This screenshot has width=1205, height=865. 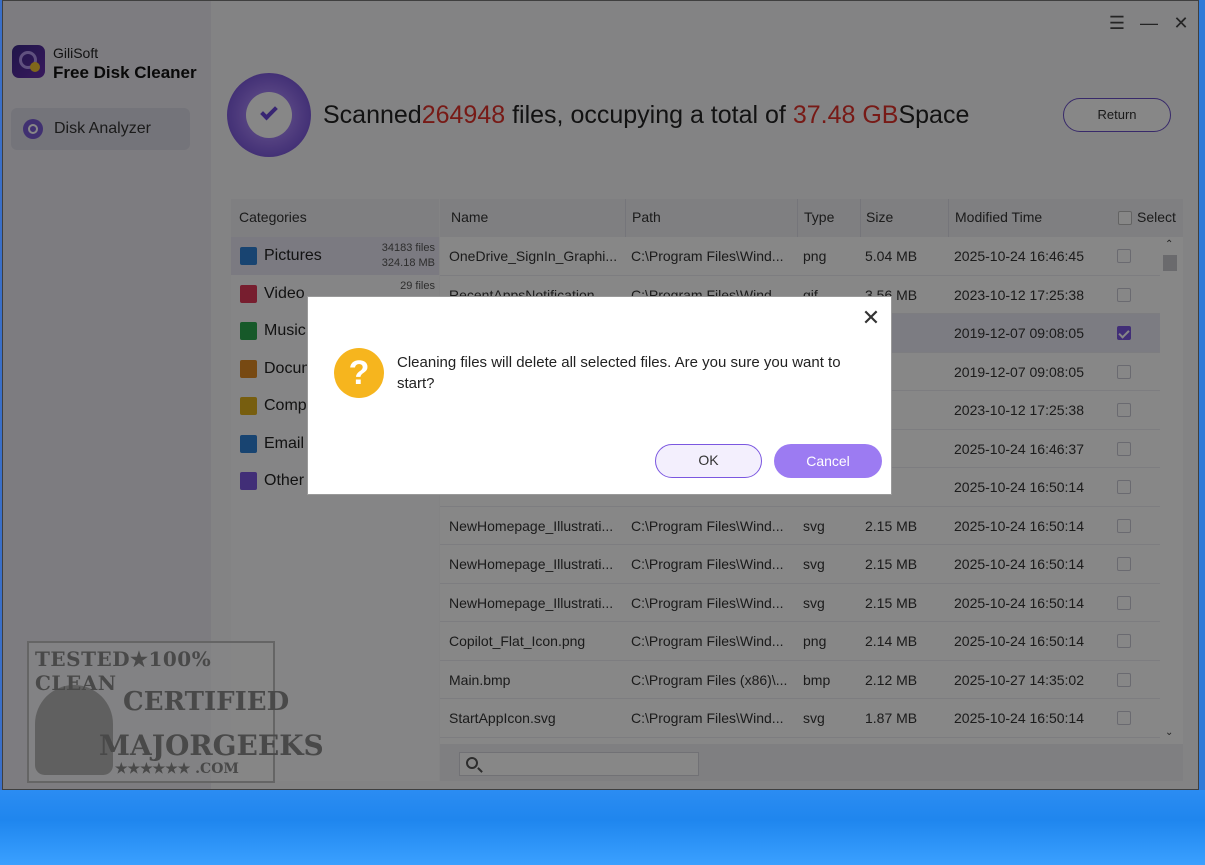 What do you see at coordinates (359, 373) in the screenshot?
I see `question-icon: ?` at bounding box center [359, 373].